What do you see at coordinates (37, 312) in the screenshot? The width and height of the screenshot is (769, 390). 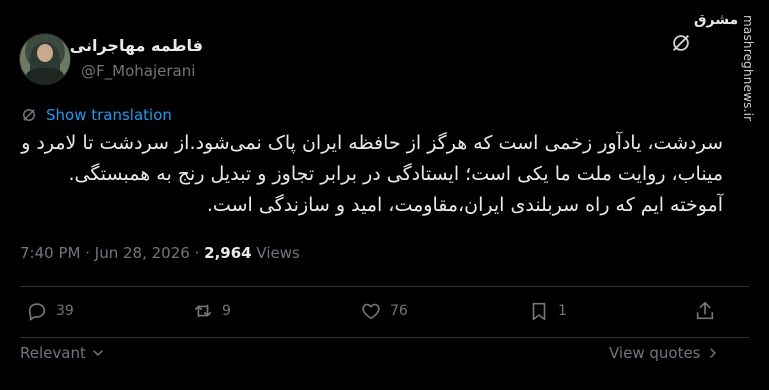 I see `reply-icon` at bounding box center [37, 312].